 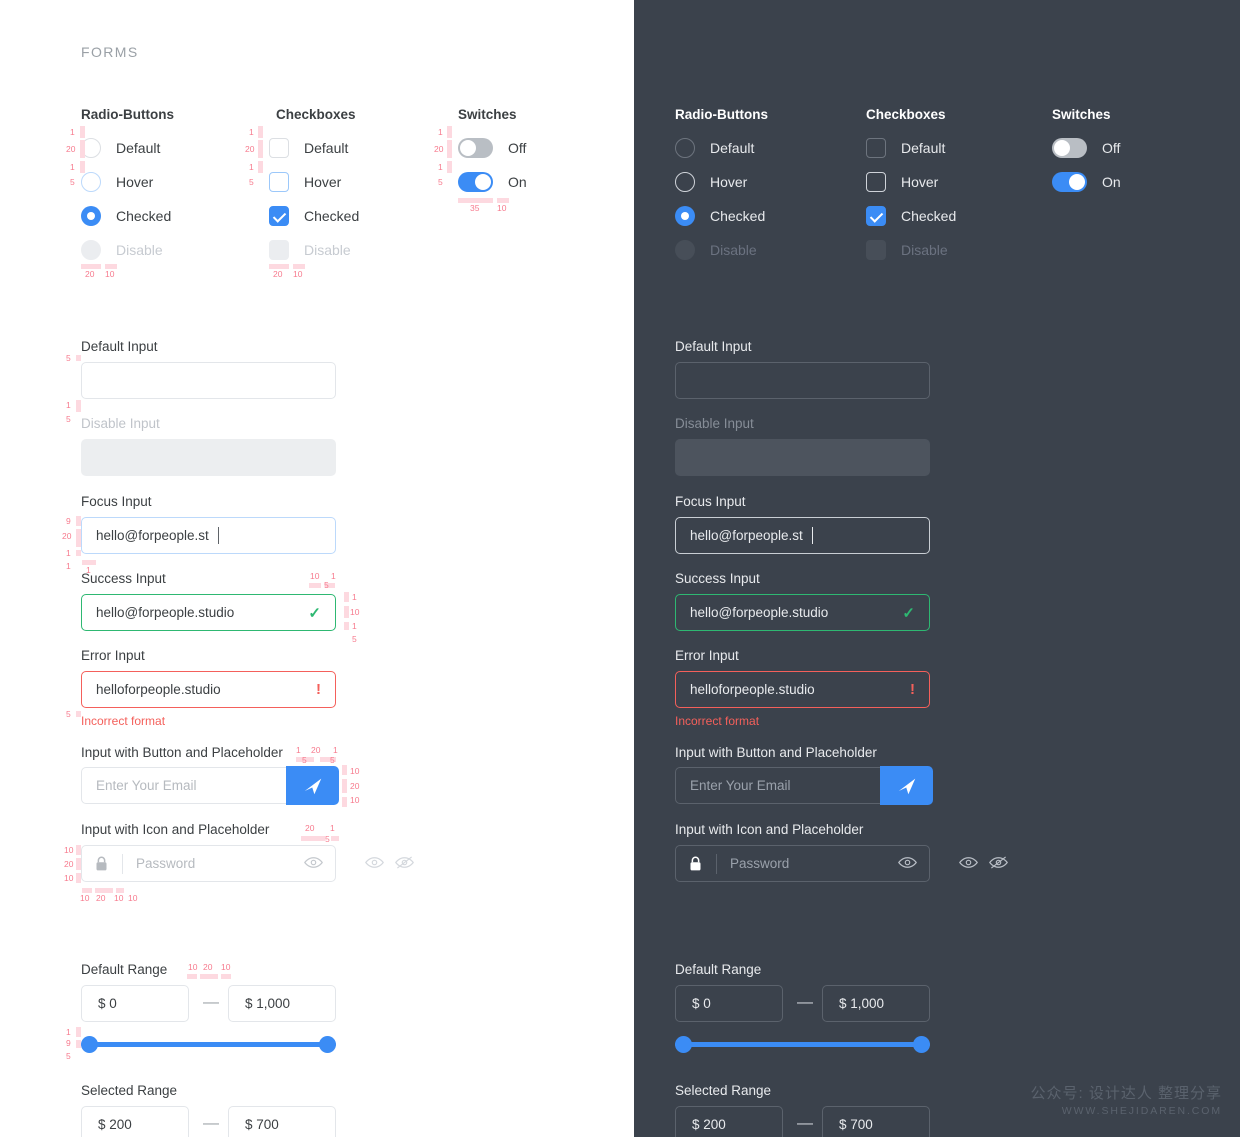 What do you see at coordinates (729, 1121) in the screenshot?
I see `dark-selected-range-min-input: $ 200` at bounding box center [729, 1121].